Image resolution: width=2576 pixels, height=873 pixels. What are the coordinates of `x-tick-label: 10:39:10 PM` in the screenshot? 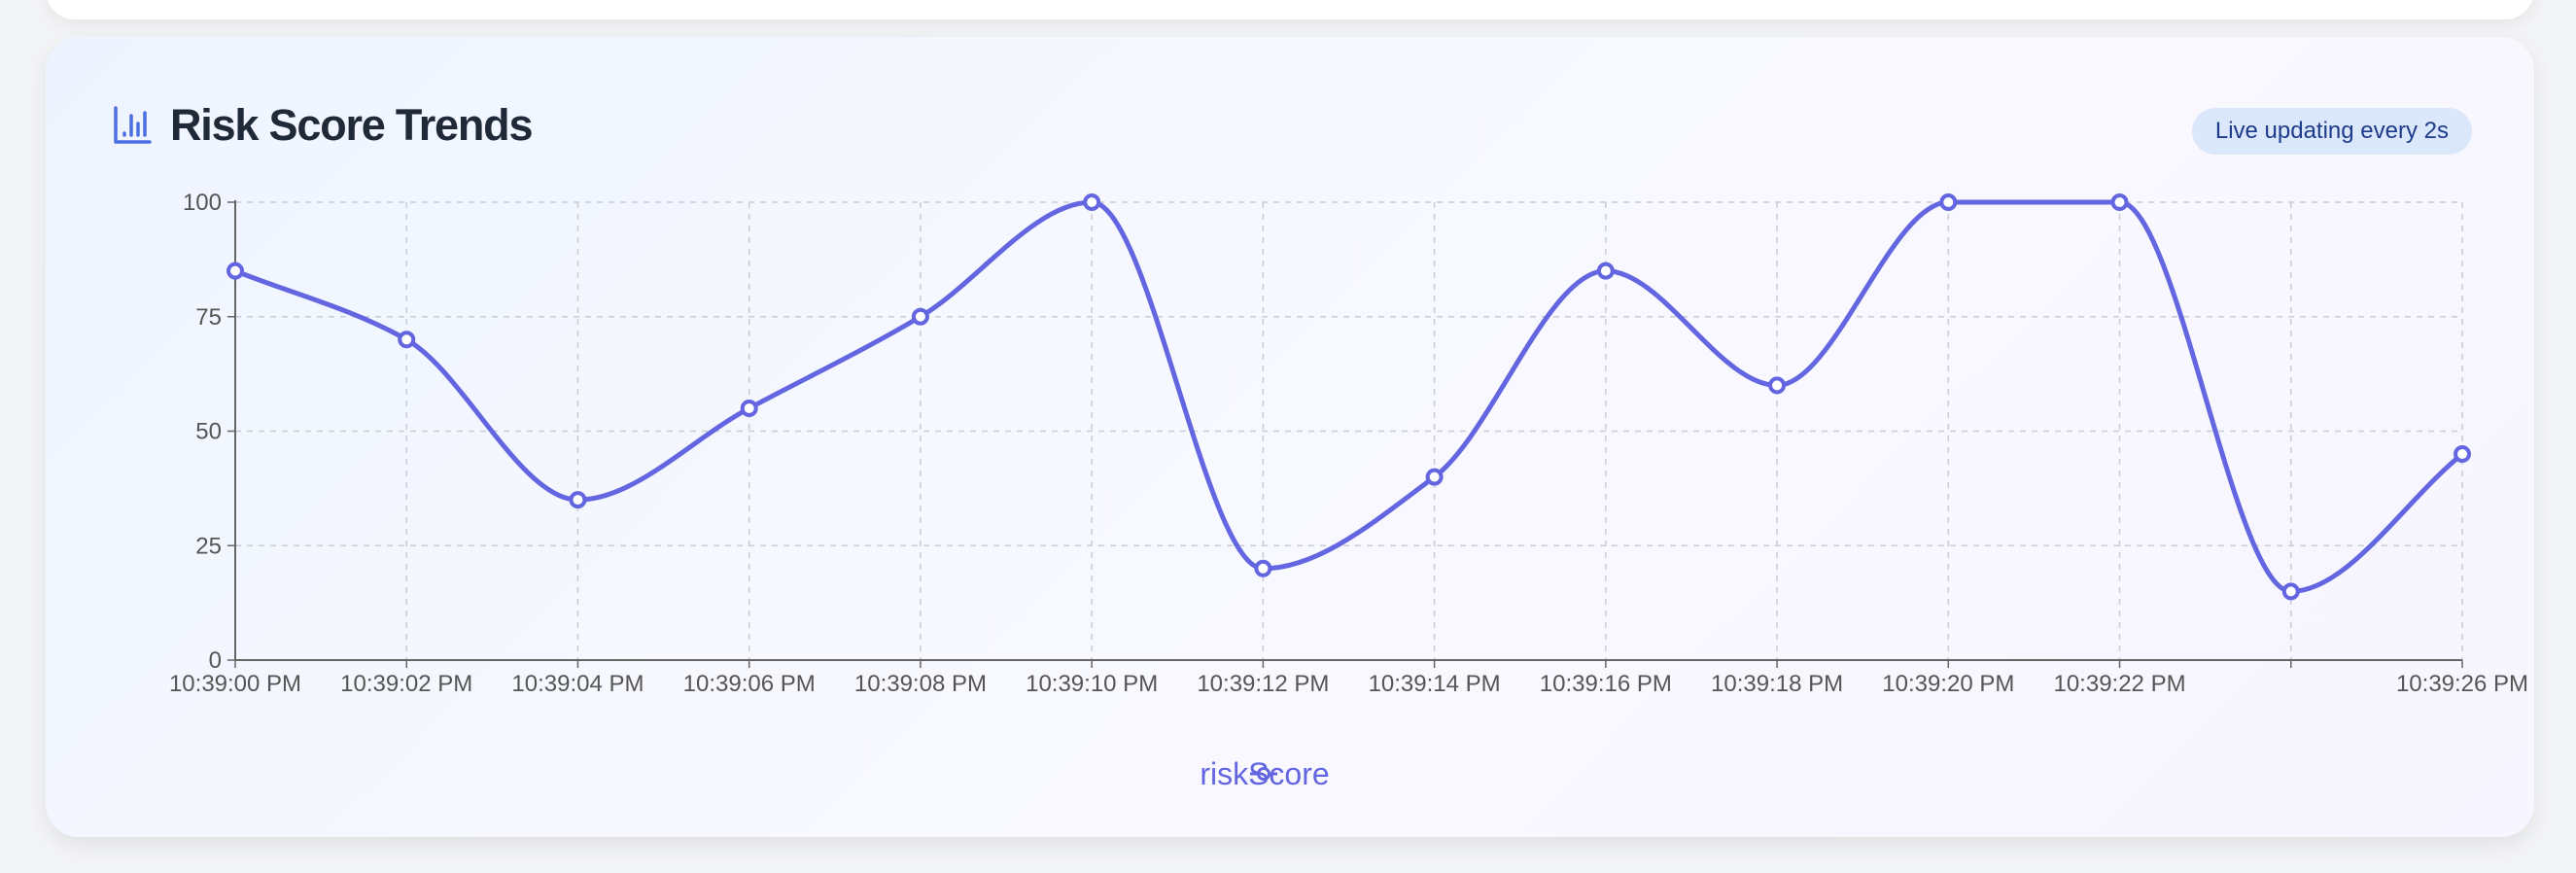 It's located at (1092, 684).